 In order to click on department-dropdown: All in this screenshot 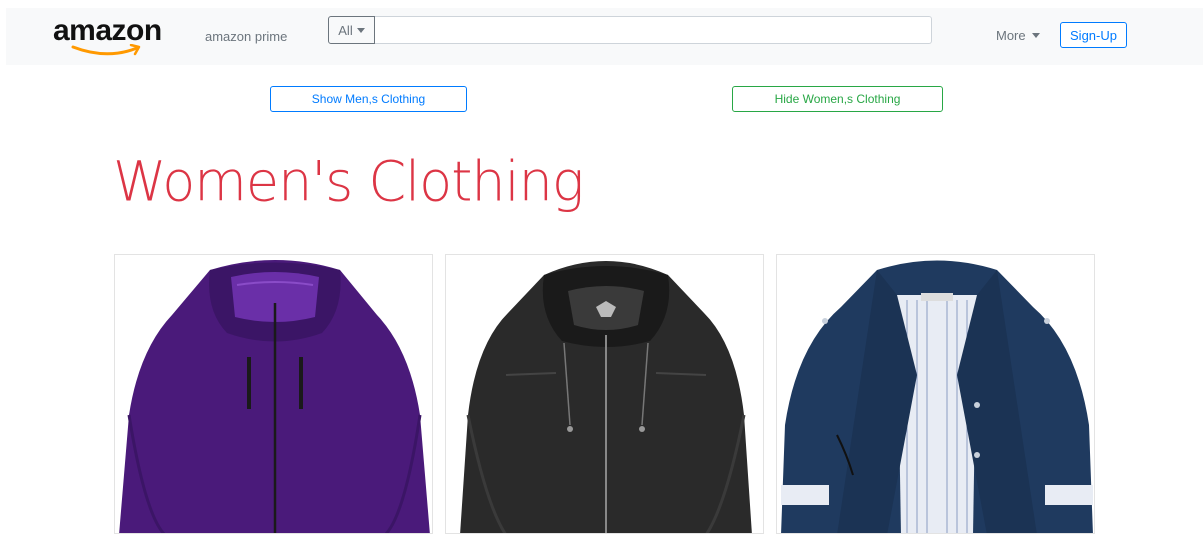, I will do `click(351, 30)`.